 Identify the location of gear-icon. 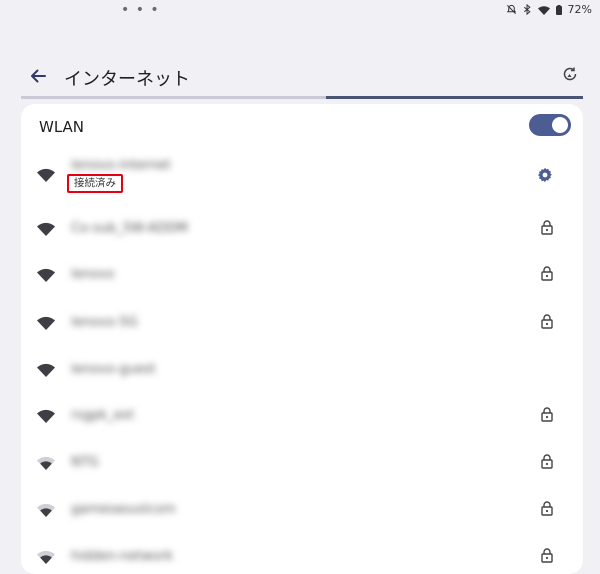
(545, 177).